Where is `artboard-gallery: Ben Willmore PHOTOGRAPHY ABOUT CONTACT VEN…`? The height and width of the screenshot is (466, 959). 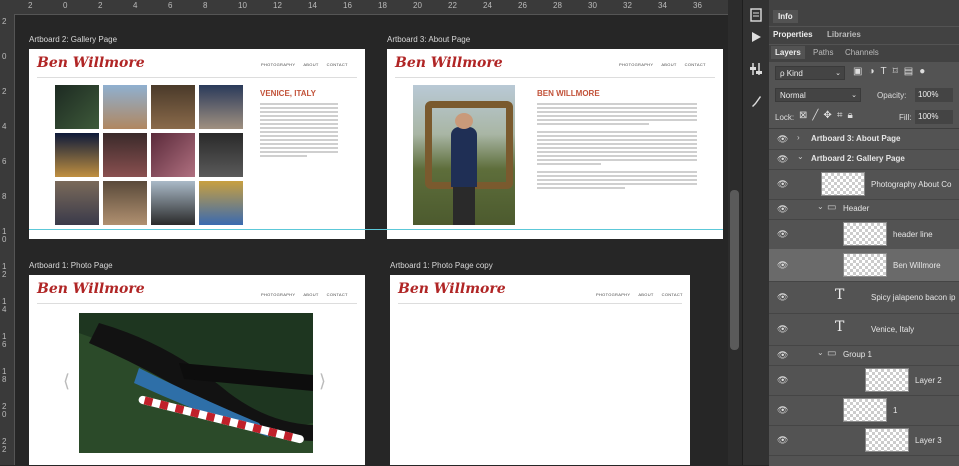
artboard-gallery: Ben Willmore PHOTOGRAPHY ABOUT CONTACT VEN… is located at coordinates (197, 144).